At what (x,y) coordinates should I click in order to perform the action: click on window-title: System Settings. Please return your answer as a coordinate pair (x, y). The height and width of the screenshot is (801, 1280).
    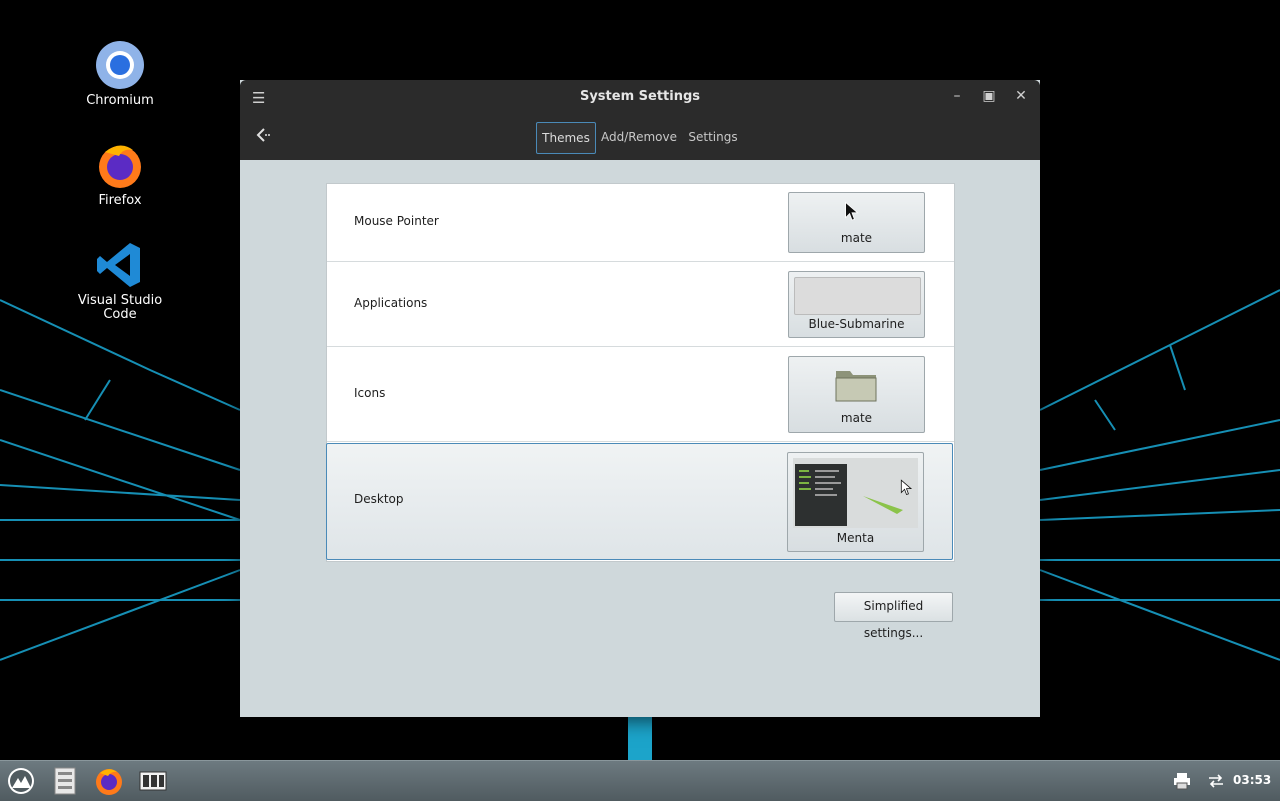
    Looking at the image, I should click on (640, 96).